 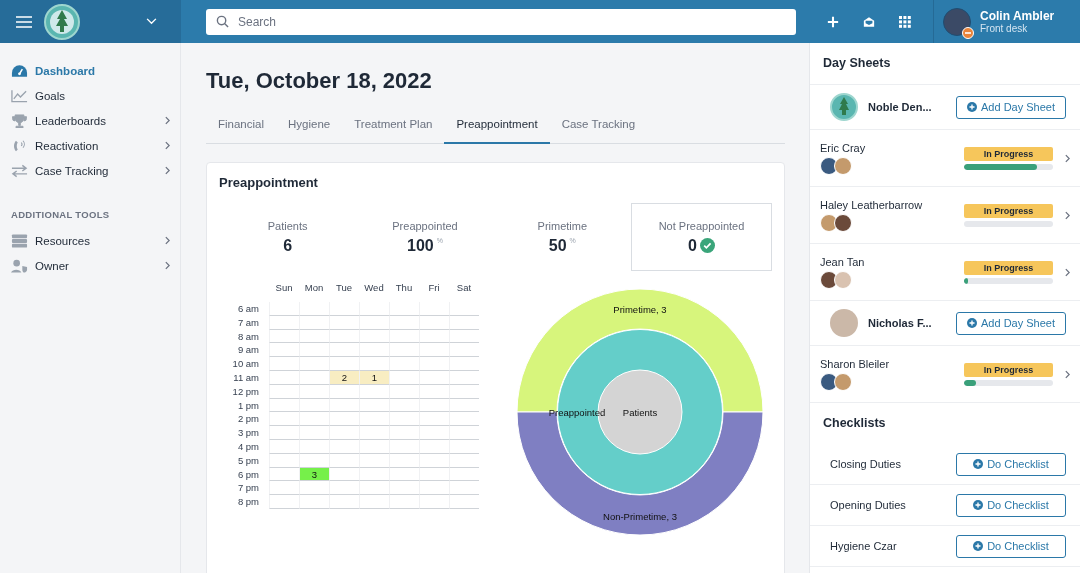 I want to click on hour-label: 7 am, so click(x=247, y=322).